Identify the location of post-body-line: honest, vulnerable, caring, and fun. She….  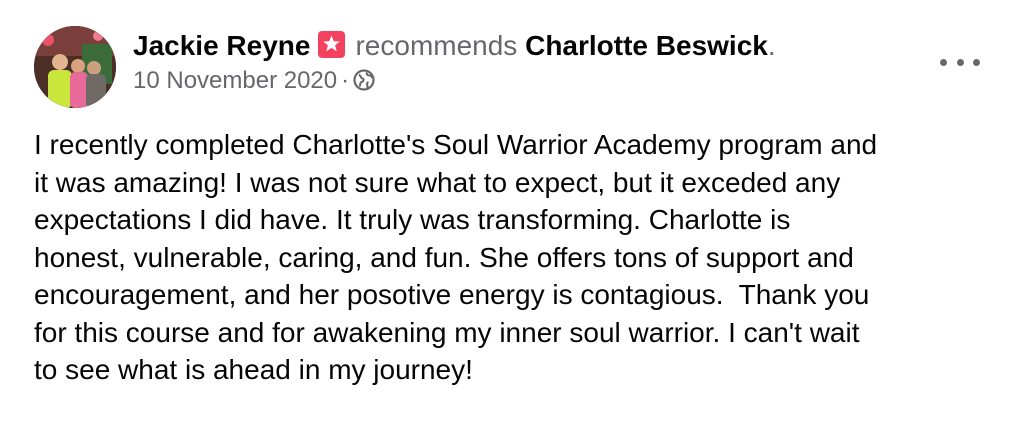
(444, 257).